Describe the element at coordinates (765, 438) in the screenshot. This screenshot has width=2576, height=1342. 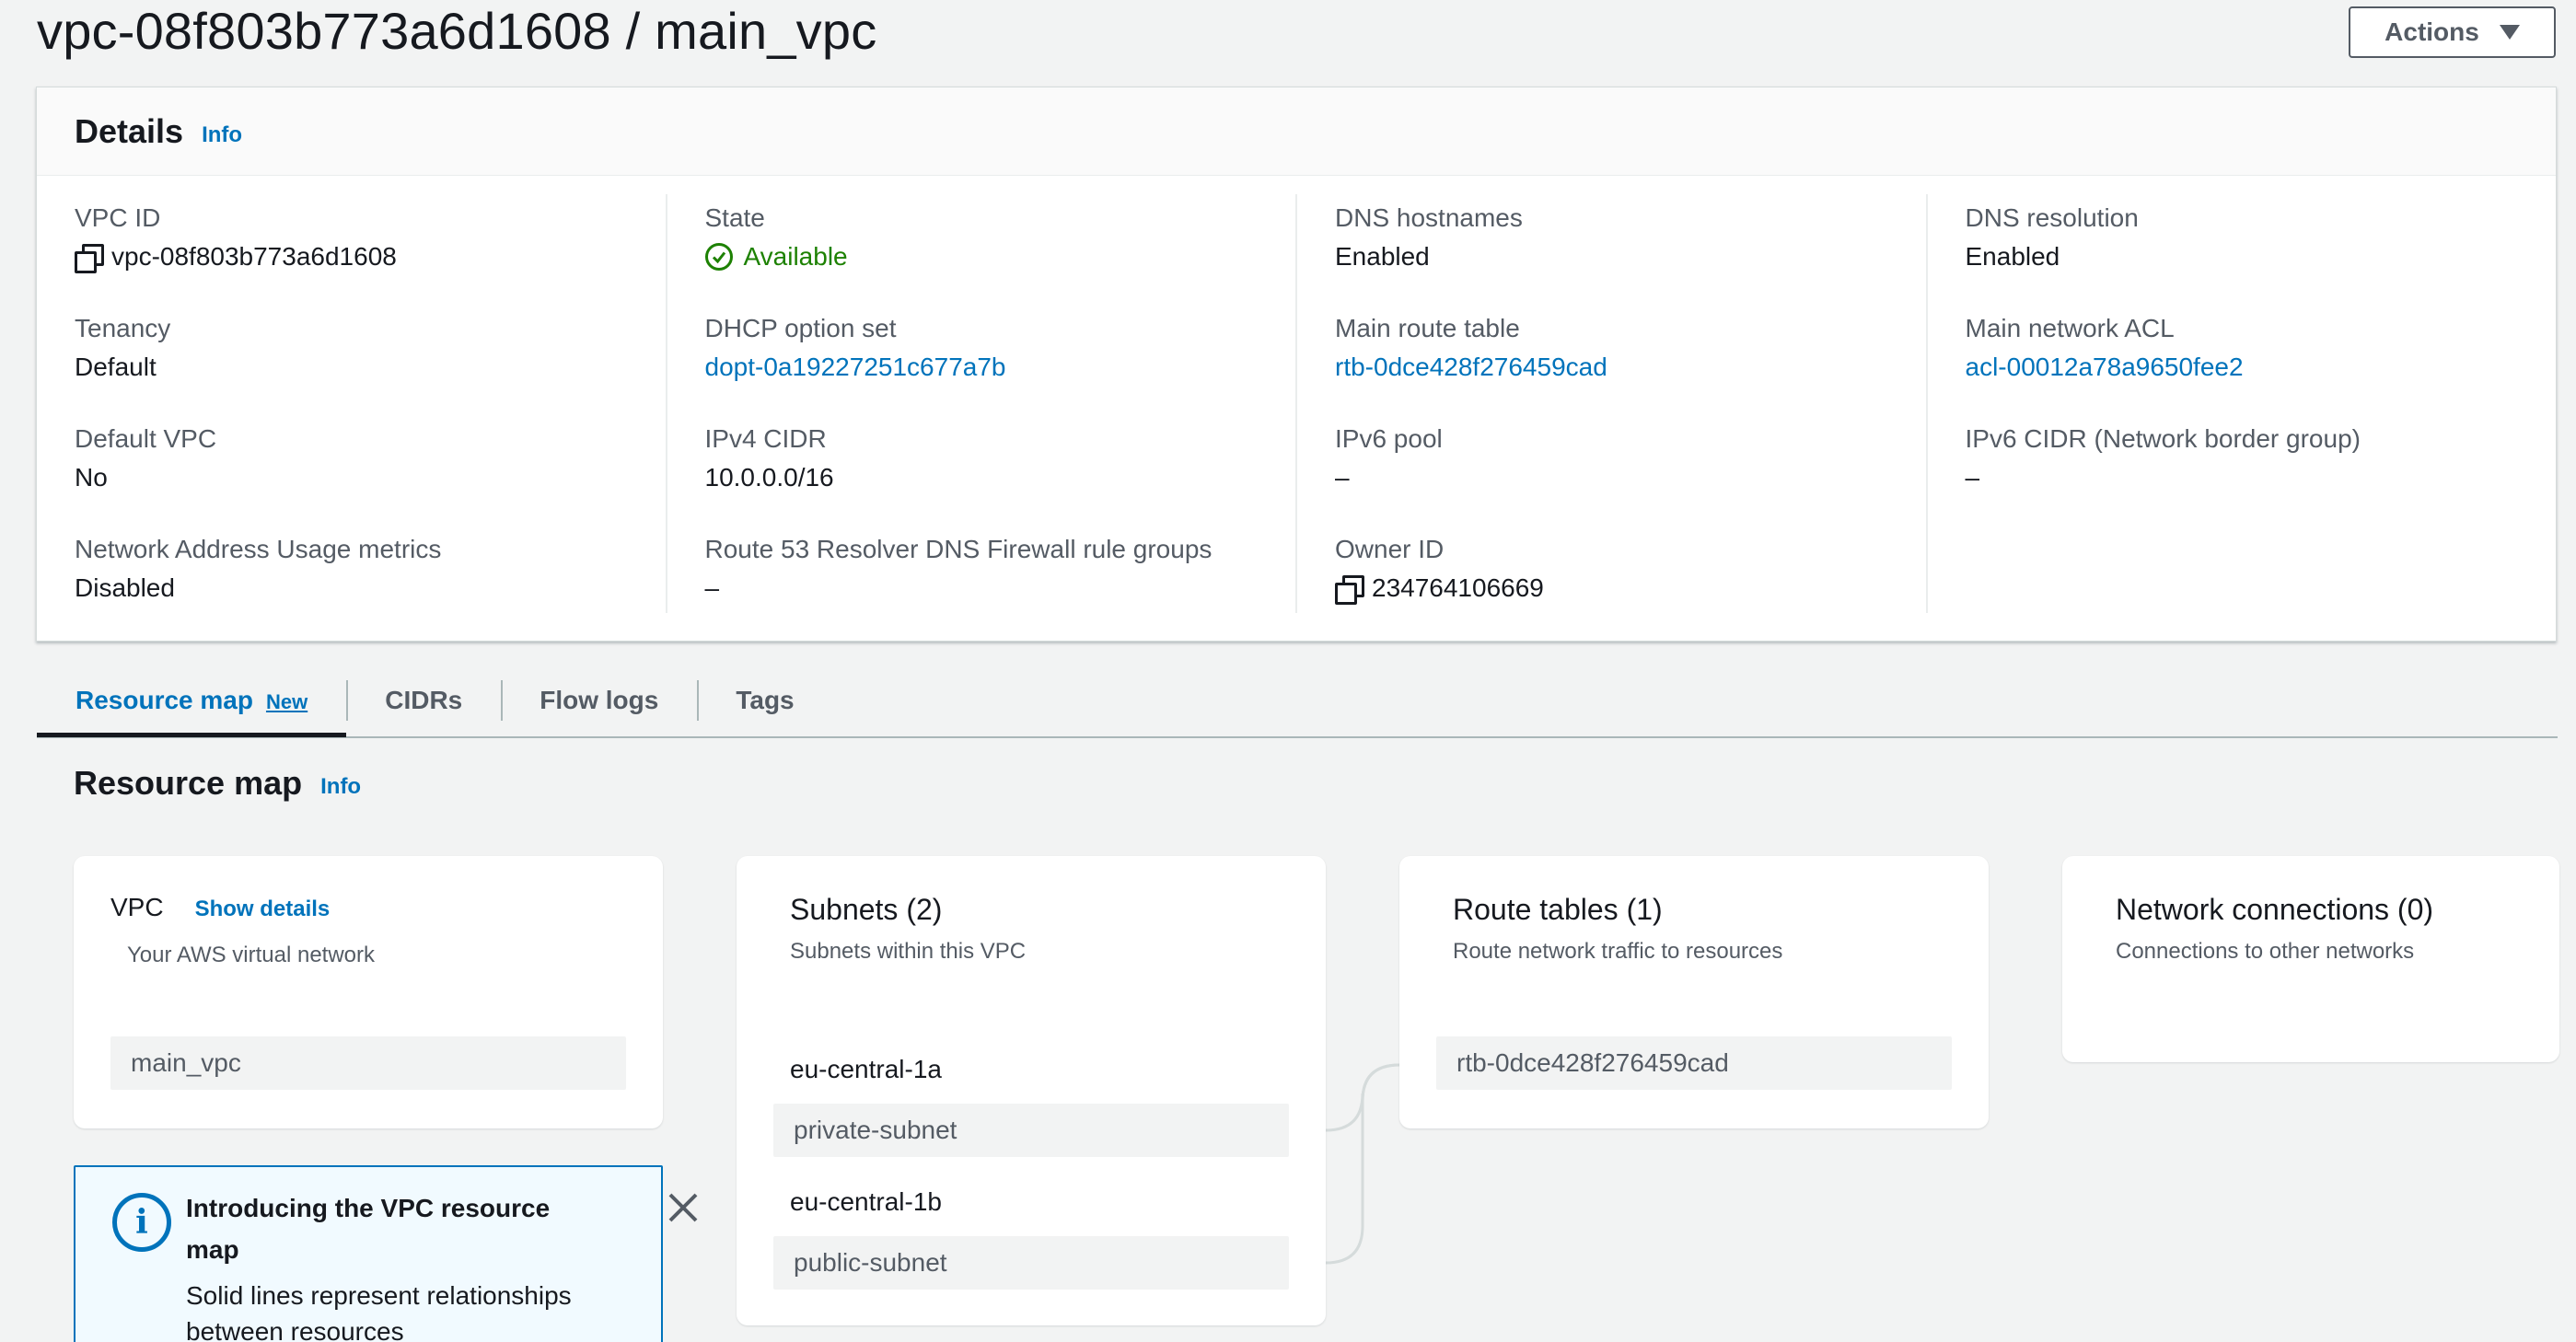
I see `field-label: IPv4 CIDR` at that location.